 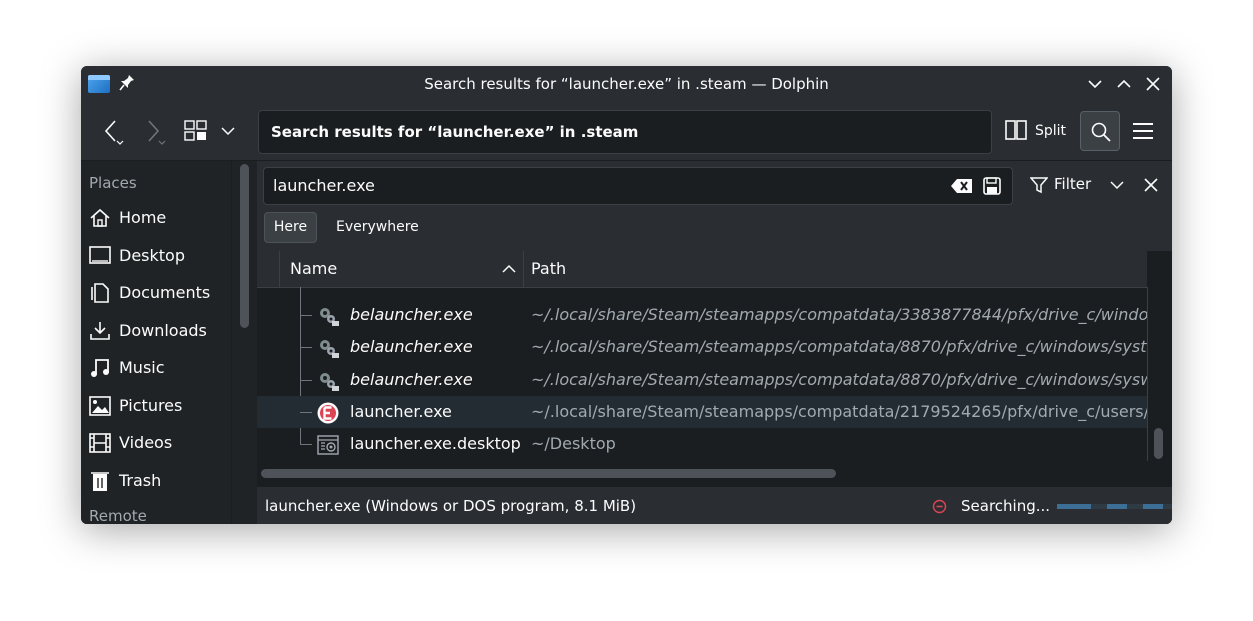 I want to click on horizontal-scrollbar, so click(x=548, y=473).